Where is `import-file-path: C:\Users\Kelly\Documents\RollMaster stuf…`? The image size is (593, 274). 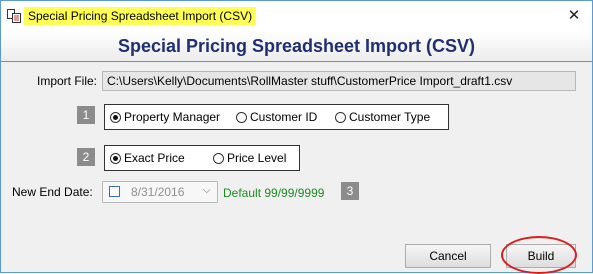 import-file-path: C:\Users\Kelly\Documents\RollMaster stuf… is located at coordinates (310, 81).